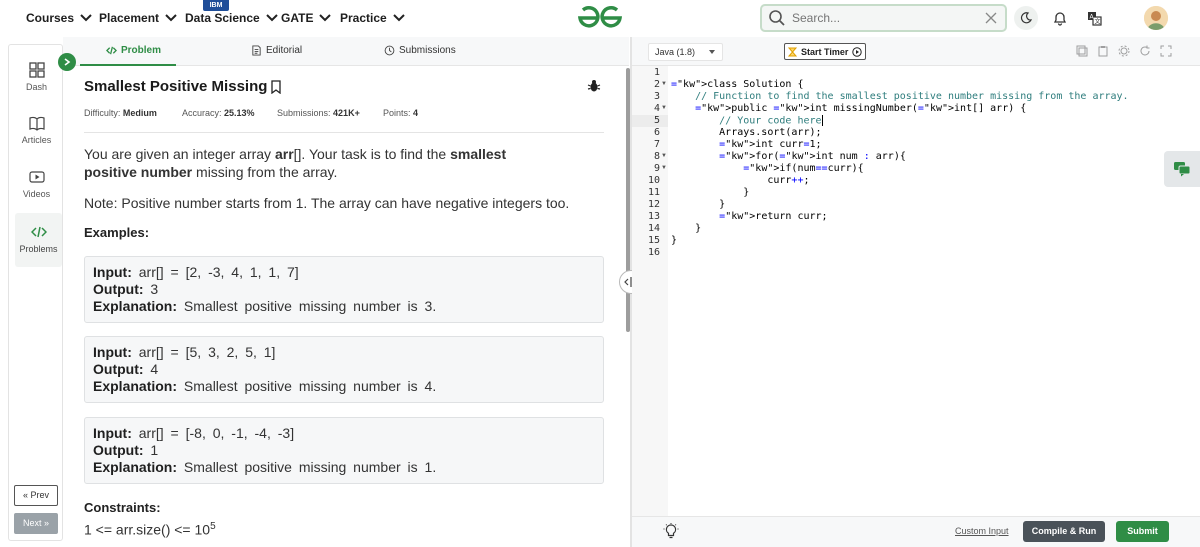 The width and height of the screenshot is (1200, 547). What do you see at coordinates (656, 72) in the screenshot?
I see `line-number: 1` at bounding box center [656, 72].